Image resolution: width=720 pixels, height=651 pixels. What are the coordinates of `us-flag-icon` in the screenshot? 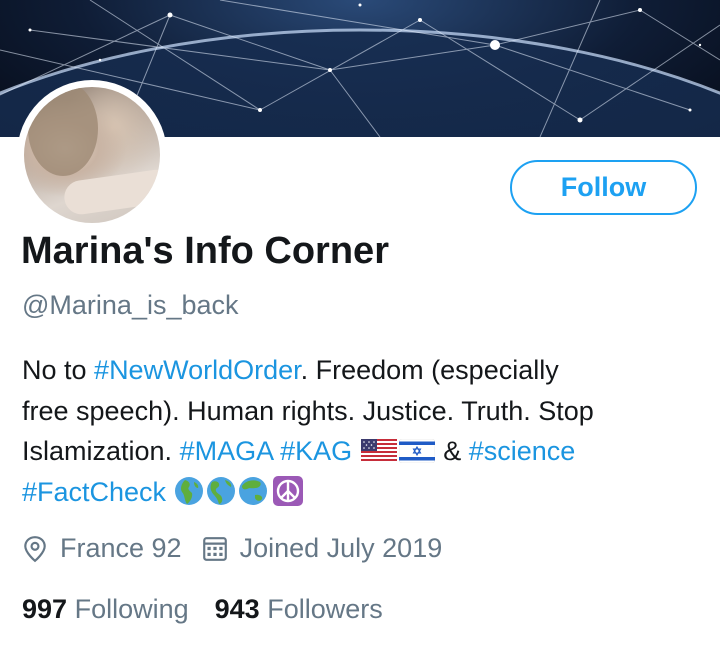 It's located at (378, 451).